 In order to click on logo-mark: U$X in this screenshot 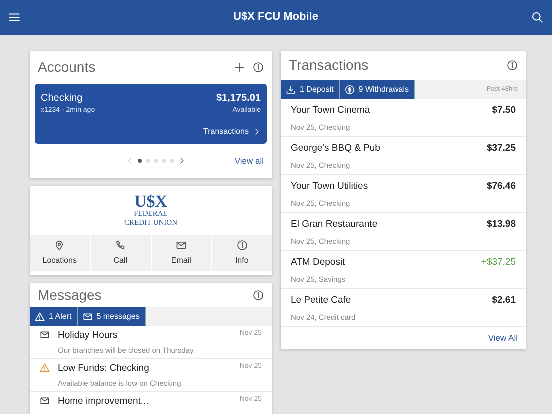, I will do `click(151, 201)`.